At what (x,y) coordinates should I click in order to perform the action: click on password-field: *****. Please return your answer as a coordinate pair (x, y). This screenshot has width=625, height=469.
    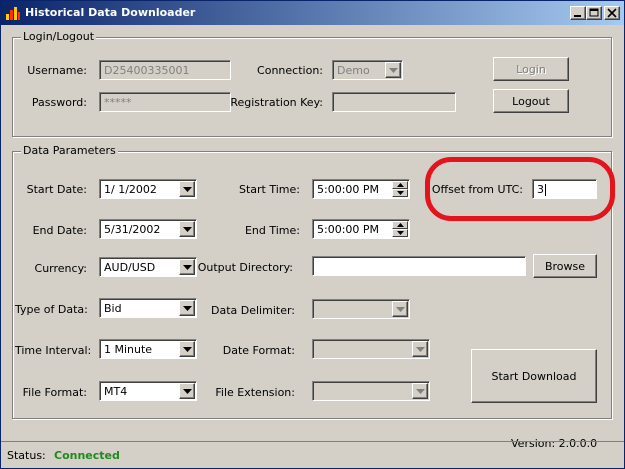
    Looking at the image, I should click on (165, 102).